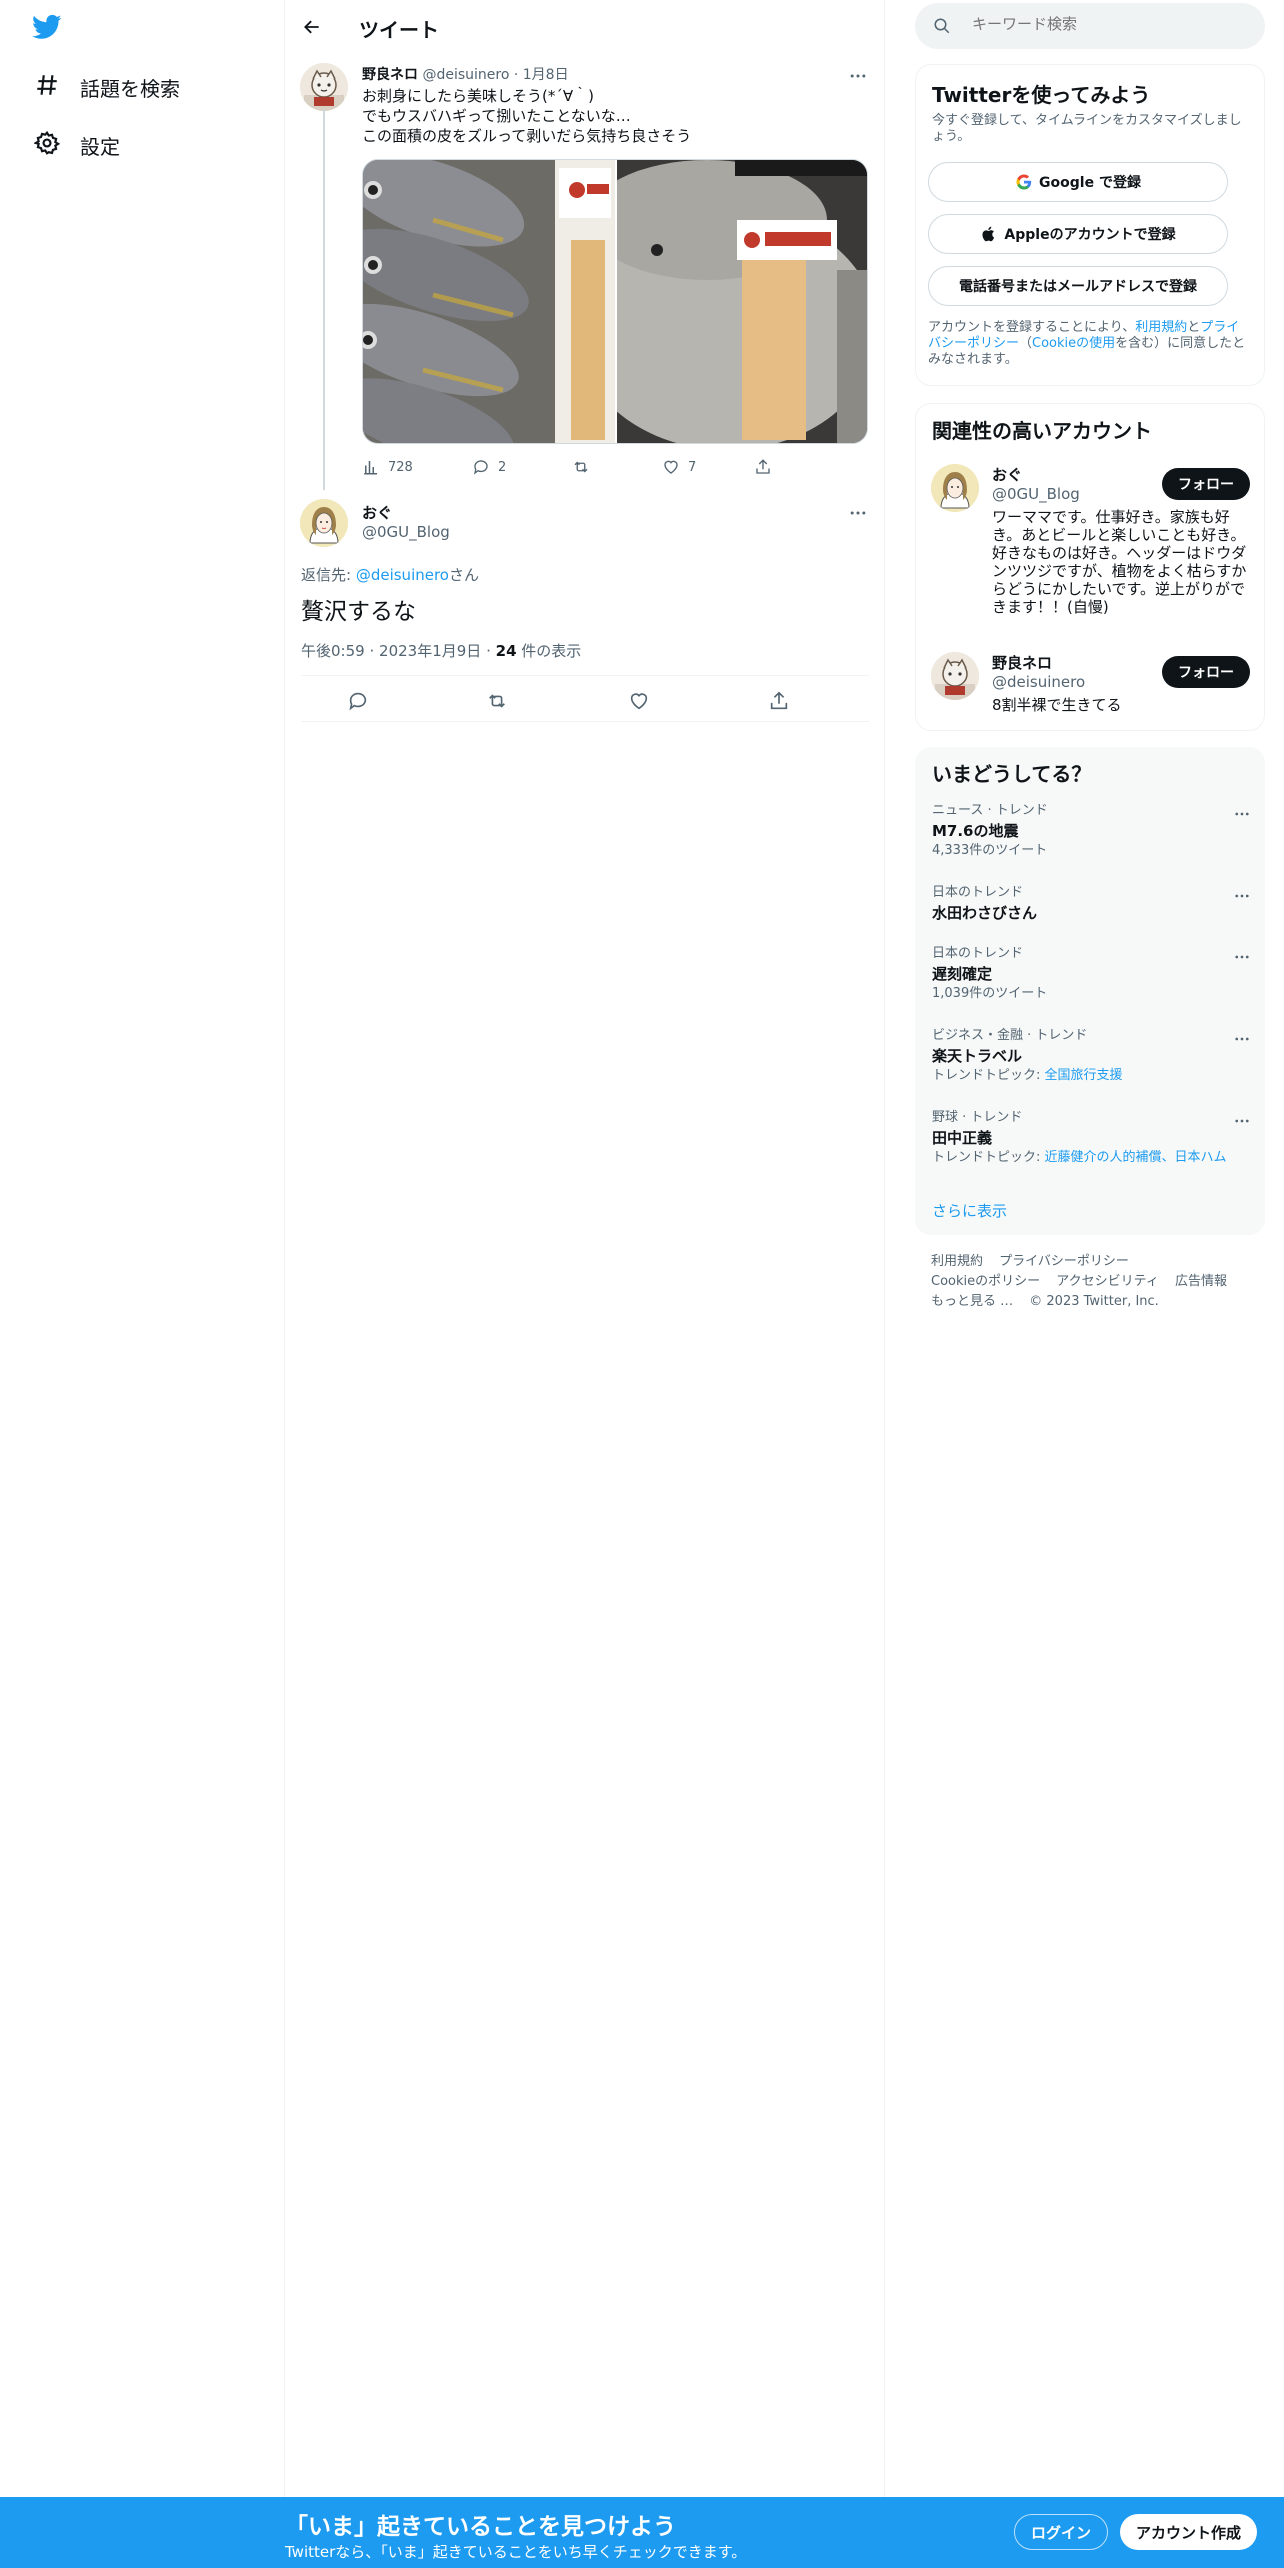  I want to click on like-button: 7, so click(679, 467).